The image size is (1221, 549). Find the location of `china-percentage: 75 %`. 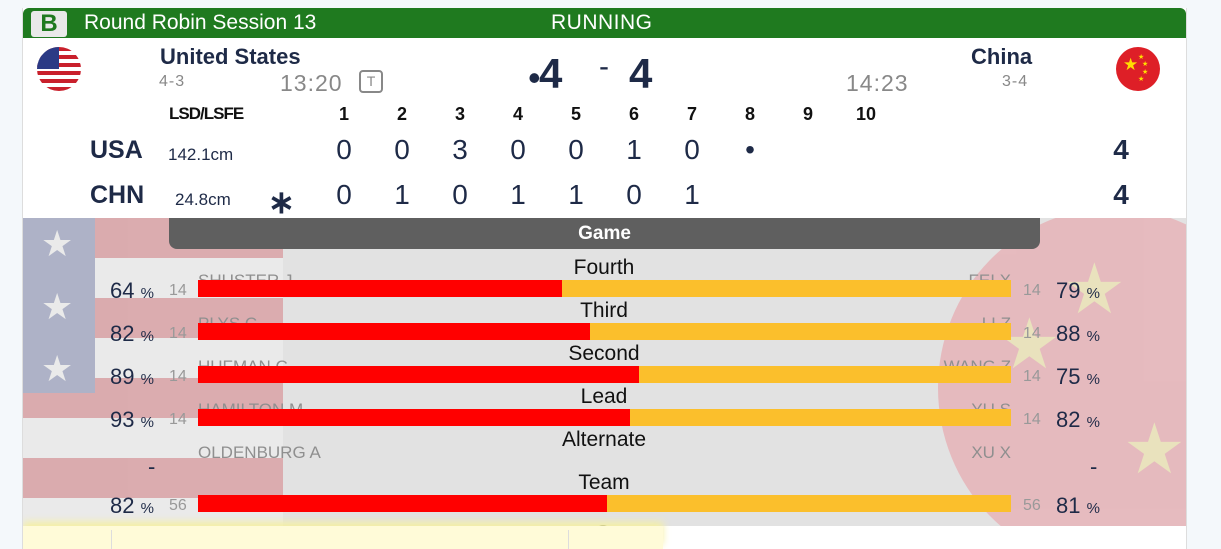

china-percentage: 75 % is located at coordinates (1078, 376).